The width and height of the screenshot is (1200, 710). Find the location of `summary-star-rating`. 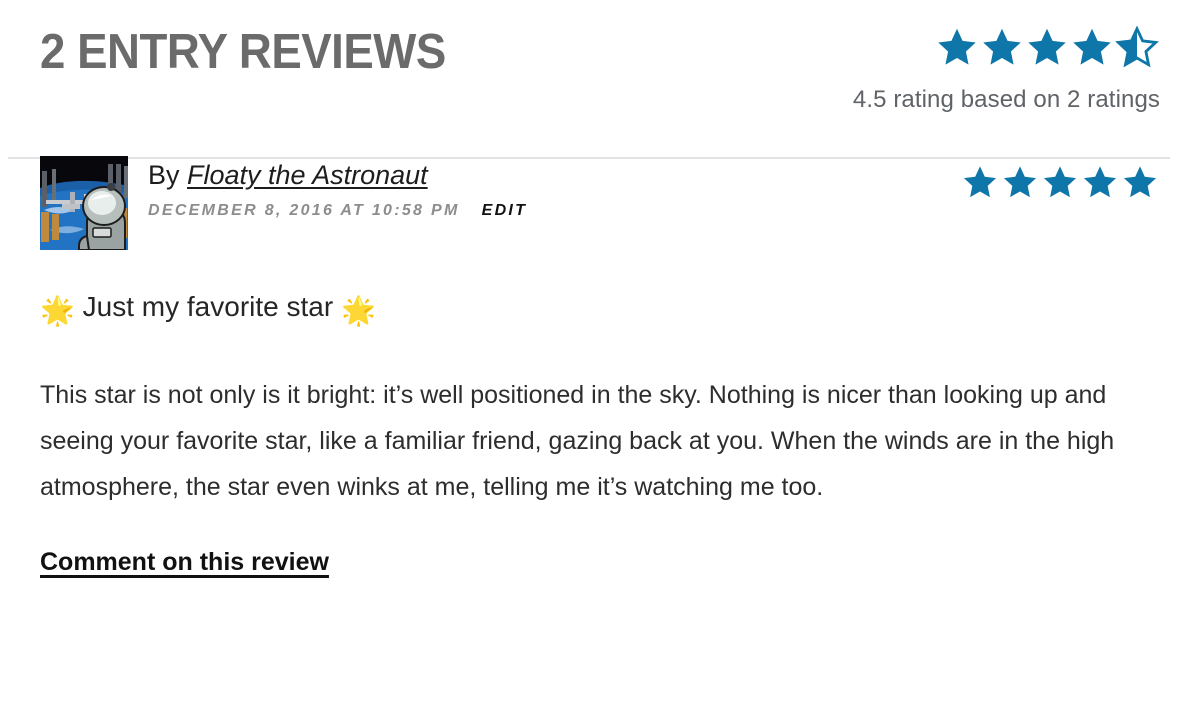

summary-star-rating is located at coordinates (1006, 48).